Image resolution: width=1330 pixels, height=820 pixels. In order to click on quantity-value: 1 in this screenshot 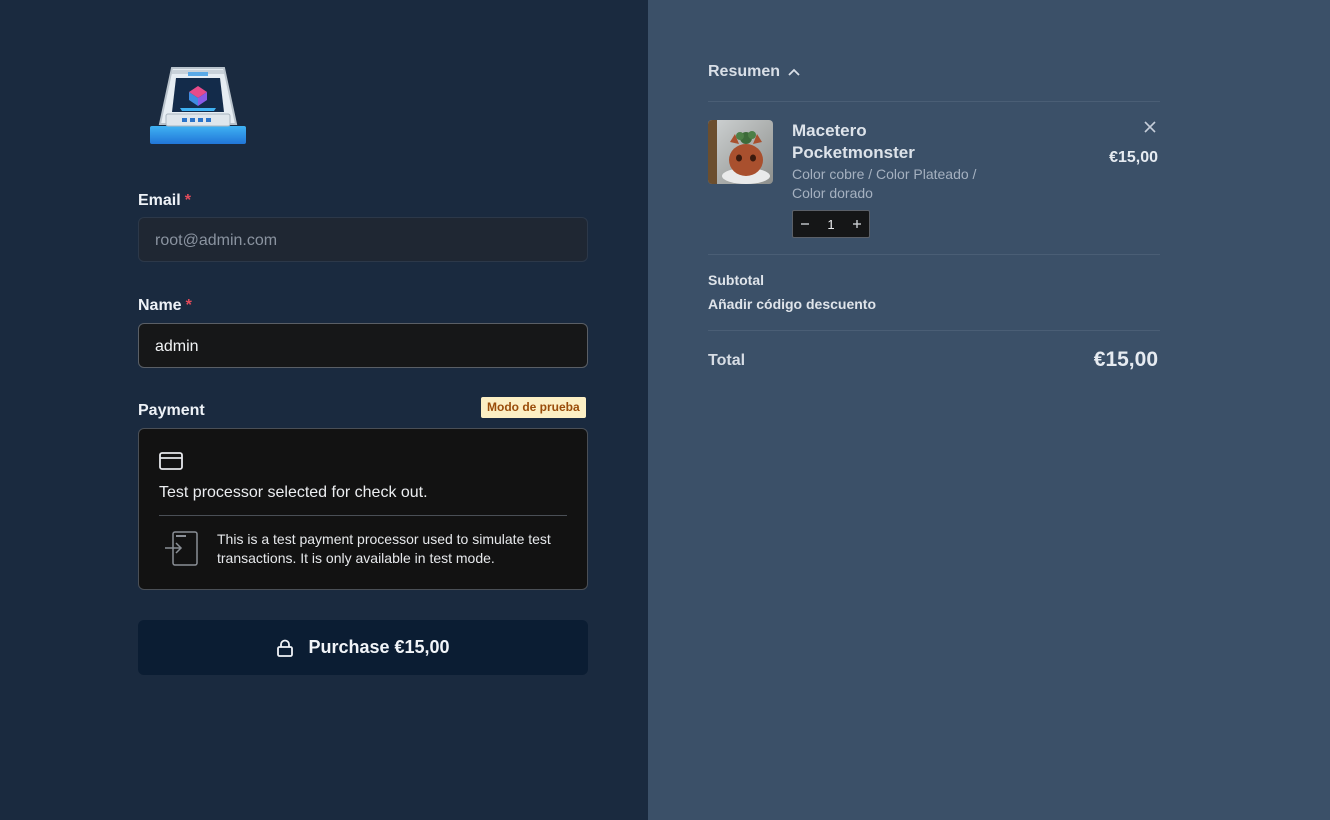, I will do `click(830, 224)`.